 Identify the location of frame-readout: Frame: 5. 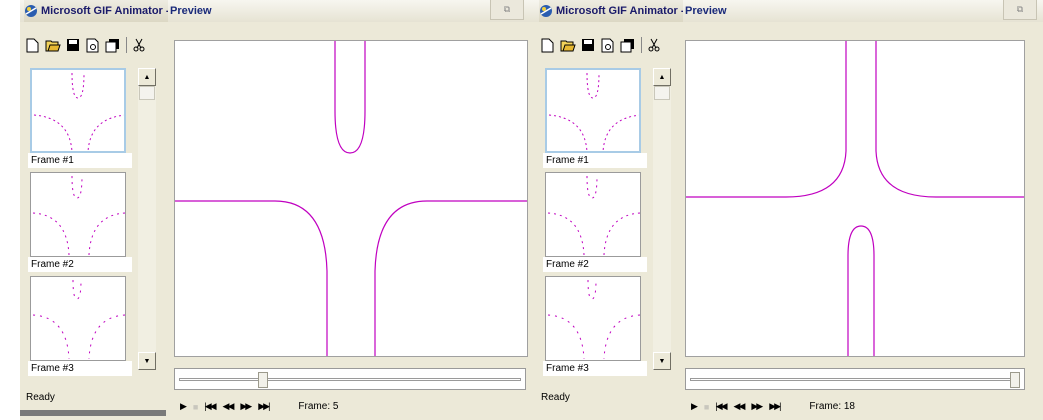
(318, 406).